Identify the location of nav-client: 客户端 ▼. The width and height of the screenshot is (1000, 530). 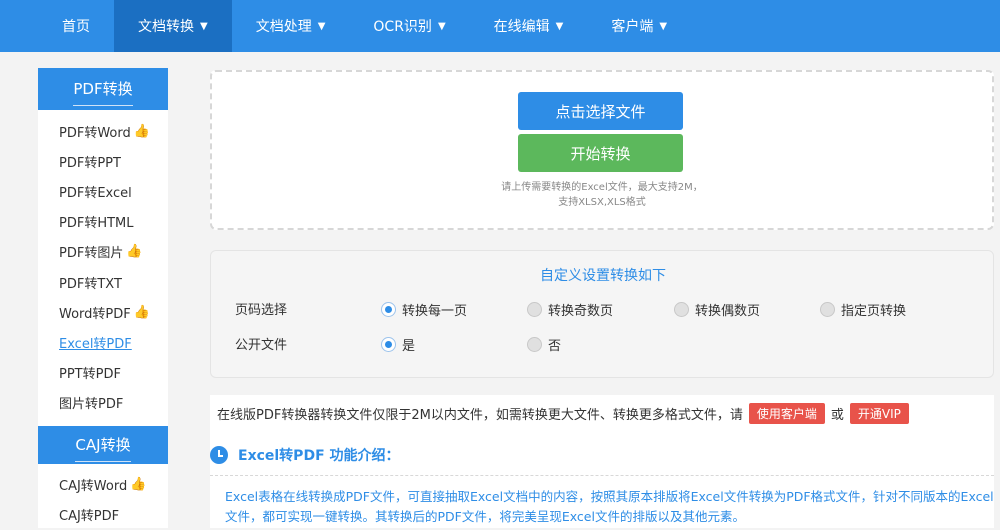
(639, 26).